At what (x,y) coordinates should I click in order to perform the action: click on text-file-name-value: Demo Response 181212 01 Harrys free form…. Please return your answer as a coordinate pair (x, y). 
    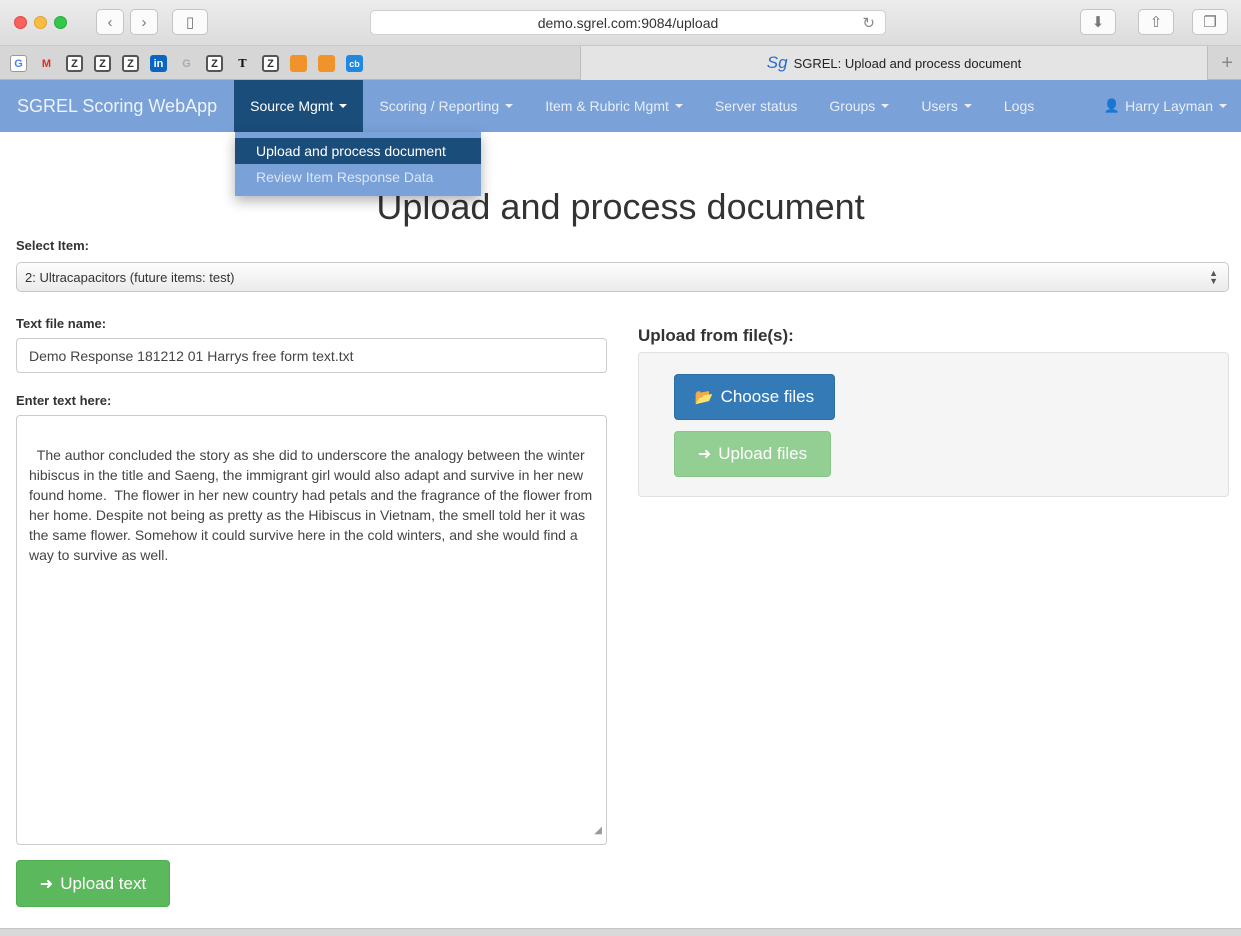
    Looking at the image, I should click on (191, 355).